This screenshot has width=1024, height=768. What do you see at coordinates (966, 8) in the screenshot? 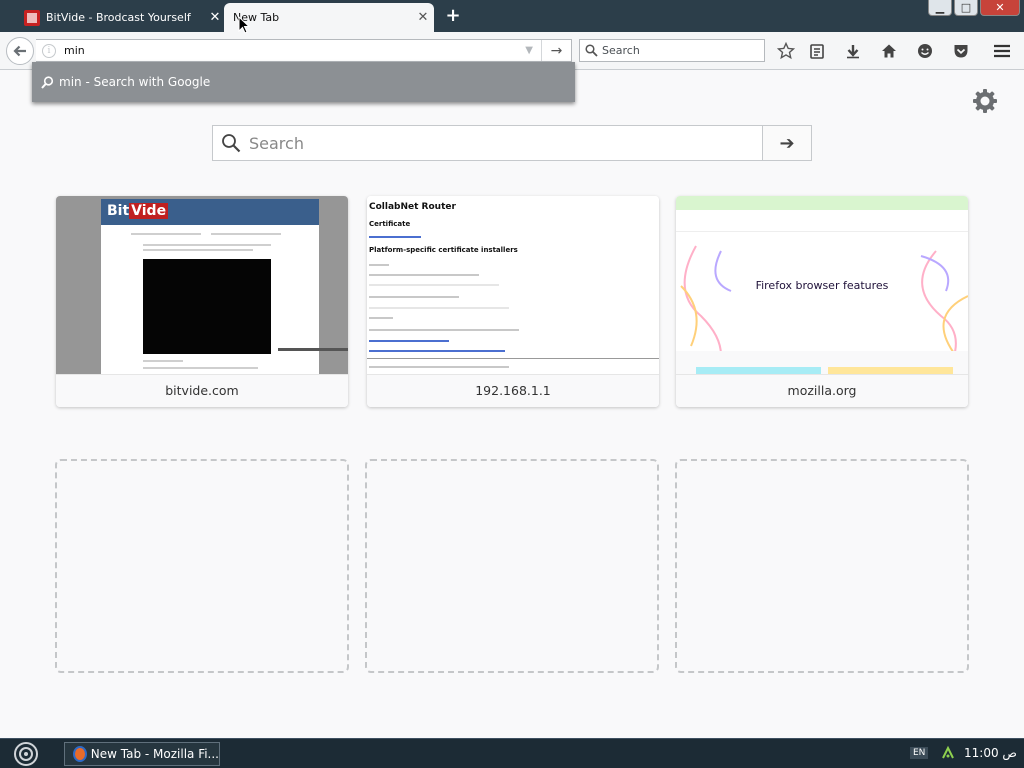
I see `maximize-button: □` at bounding box center [966, 8].